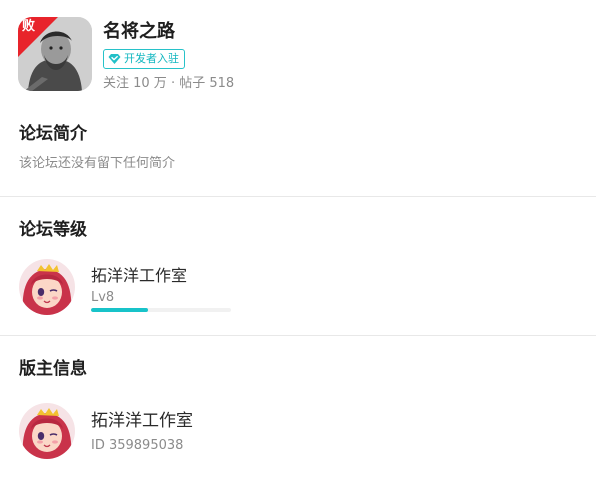  I want to click on moderator-id: ID 359895038, so click(137, 445).